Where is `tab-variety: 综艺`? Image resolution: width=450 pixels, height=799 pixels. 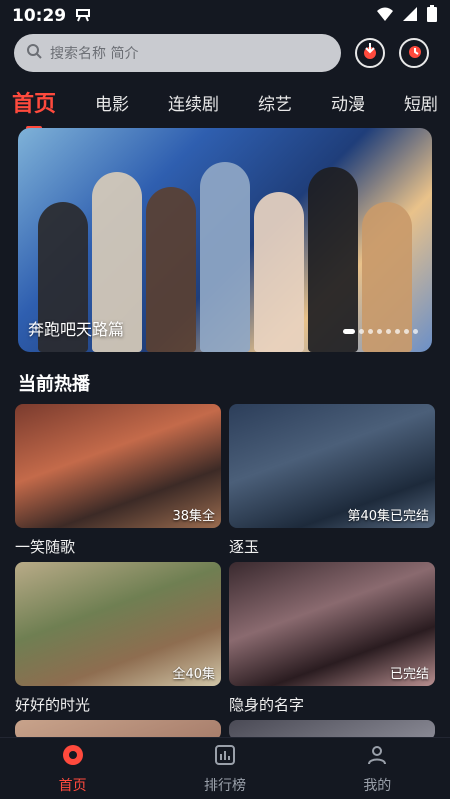
tab-variety: 综艺 is located at coordinates (275, 102).